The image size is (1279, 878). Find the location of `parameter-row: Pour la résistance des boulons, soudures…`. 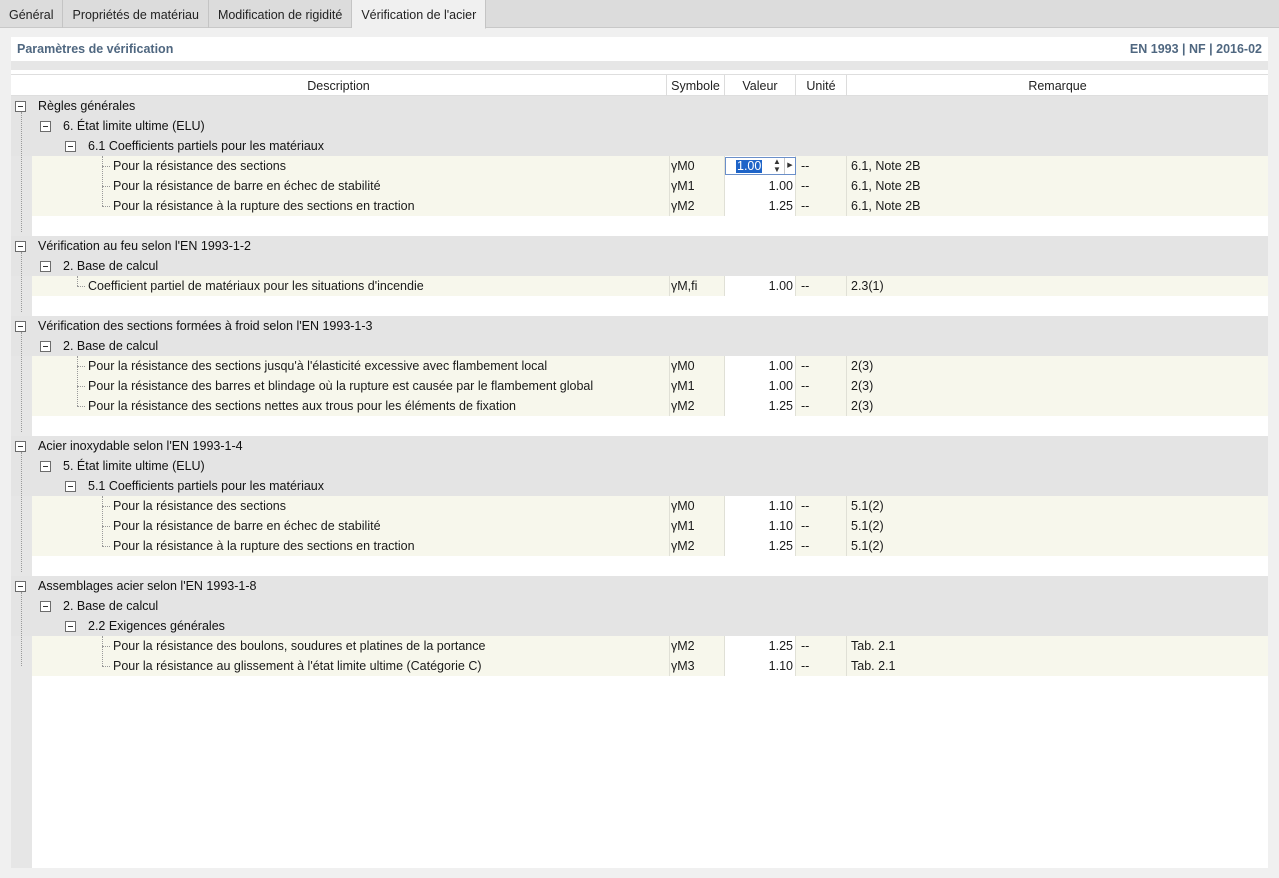

parameter-row: Pour la résistance des boulons, soudures… is located at coordinates (639, 646).